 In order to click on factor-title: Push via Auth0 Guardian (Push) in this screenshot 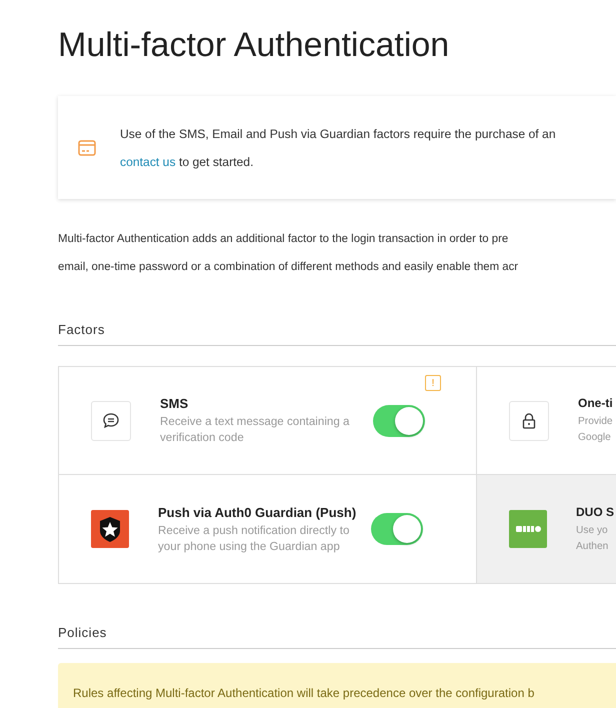, I will do `click(258, 512)`.